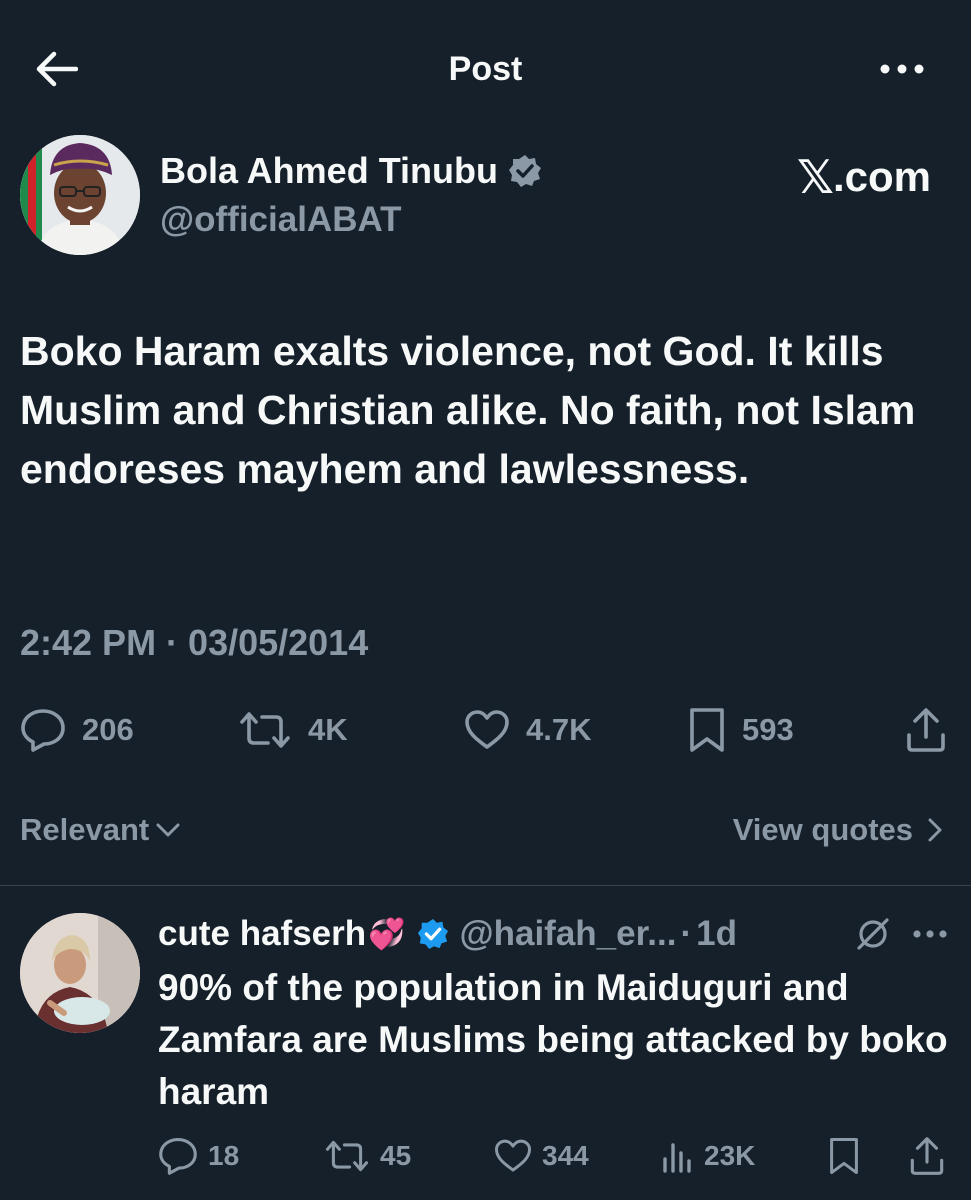 The width and height of the screenshot is (971, 1200). I want to click on author-name-row: Bola Ahmed Tinubu, so click(351, 171).